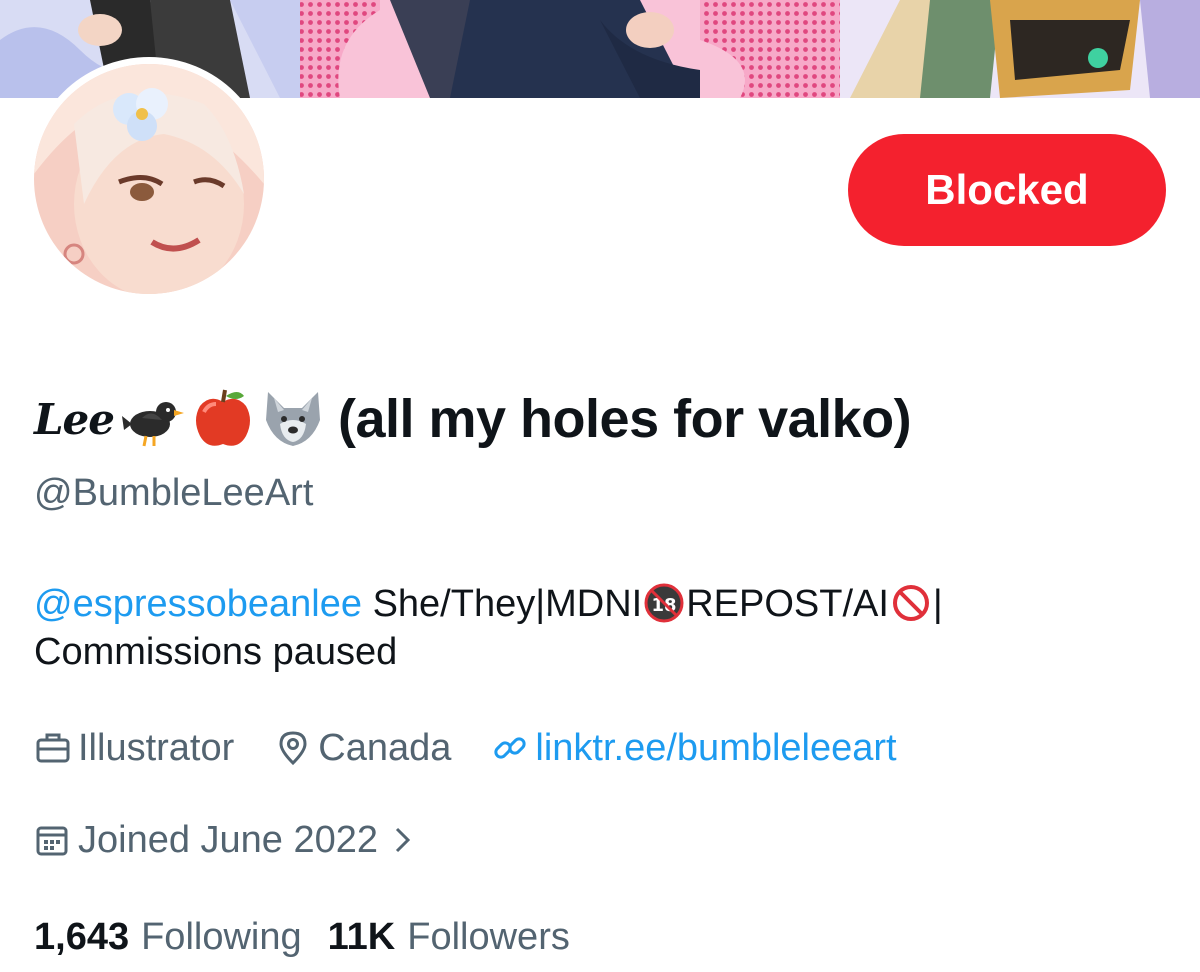  I want to click on website-item: linktr.ee/bumbleleeart, so click(694, 748).